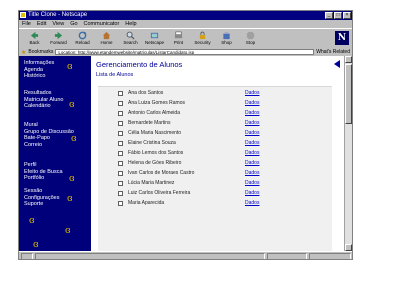 The image size is (400, 300). What do you see at coordinates (49, 145) in the screenshot?
I see `sidebar-item-correio: Correio` at bounding box center [49, 145].